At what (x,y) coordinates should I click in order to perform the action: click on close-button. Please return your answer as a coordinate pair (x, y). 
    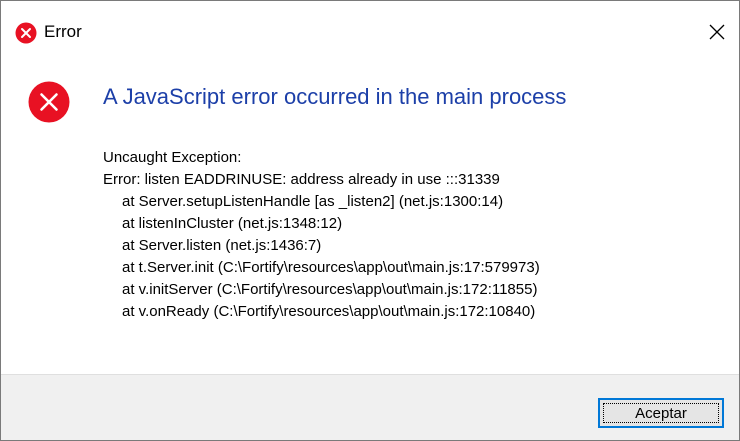
    Looking at the image, I should click on (717, 32).